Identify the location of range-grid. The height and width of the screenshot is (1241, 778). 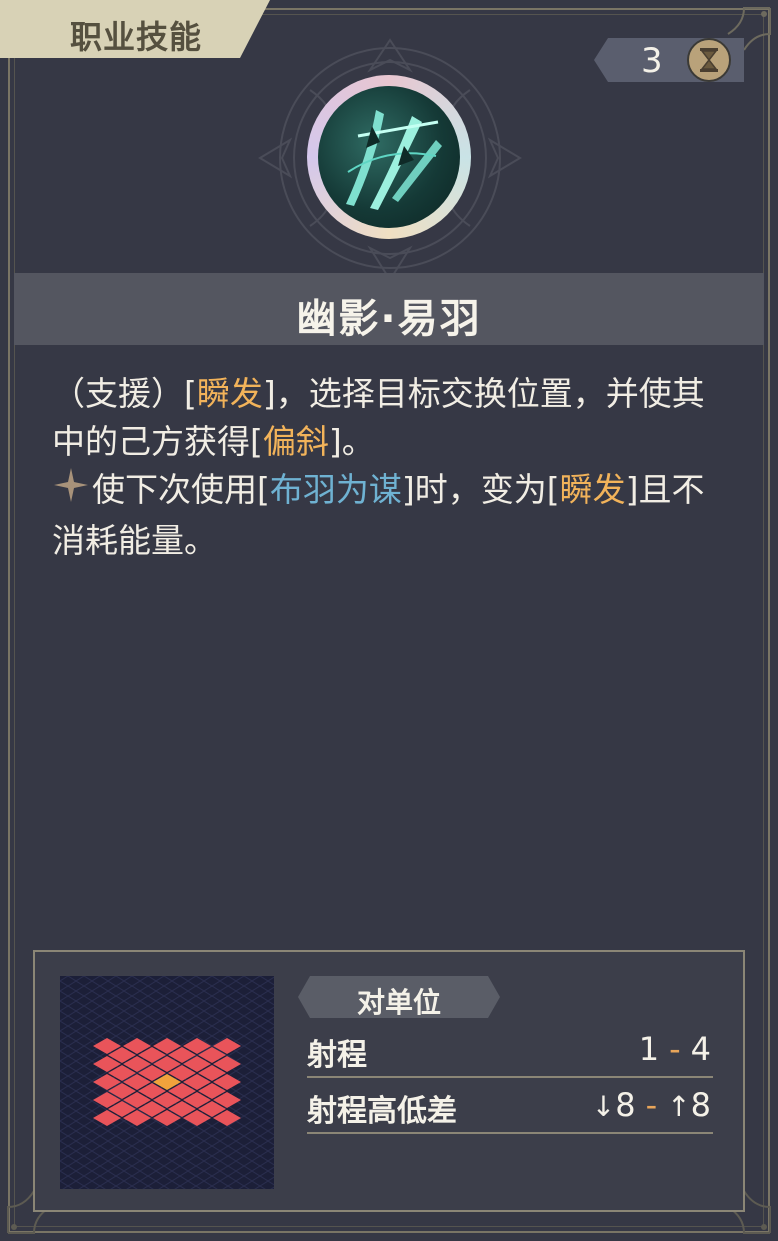
(167, 1082).